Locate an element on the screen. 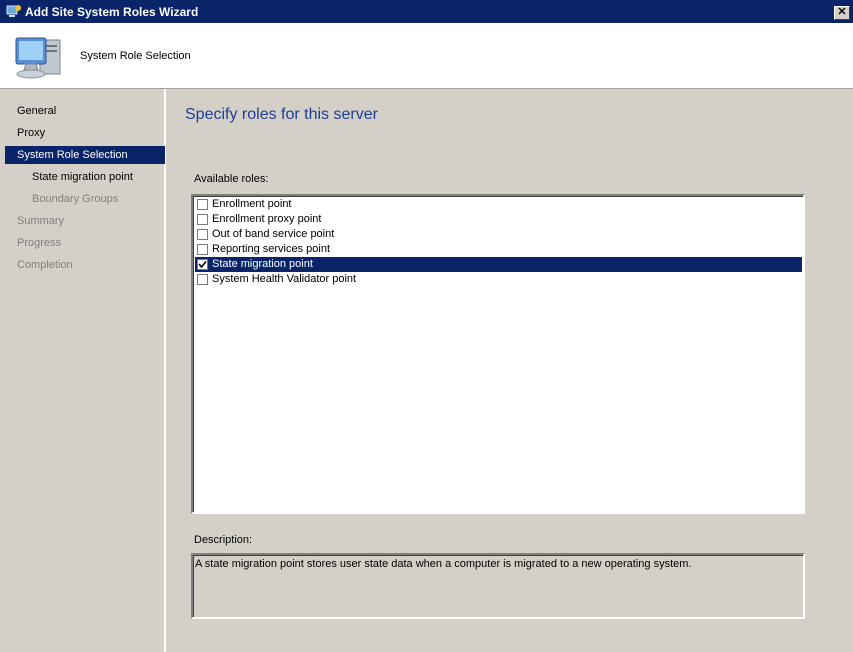 The height and width of the screenshot is (652, 853). window-title: Add Site System Roles Wizard is located at coordinates (112, 12).